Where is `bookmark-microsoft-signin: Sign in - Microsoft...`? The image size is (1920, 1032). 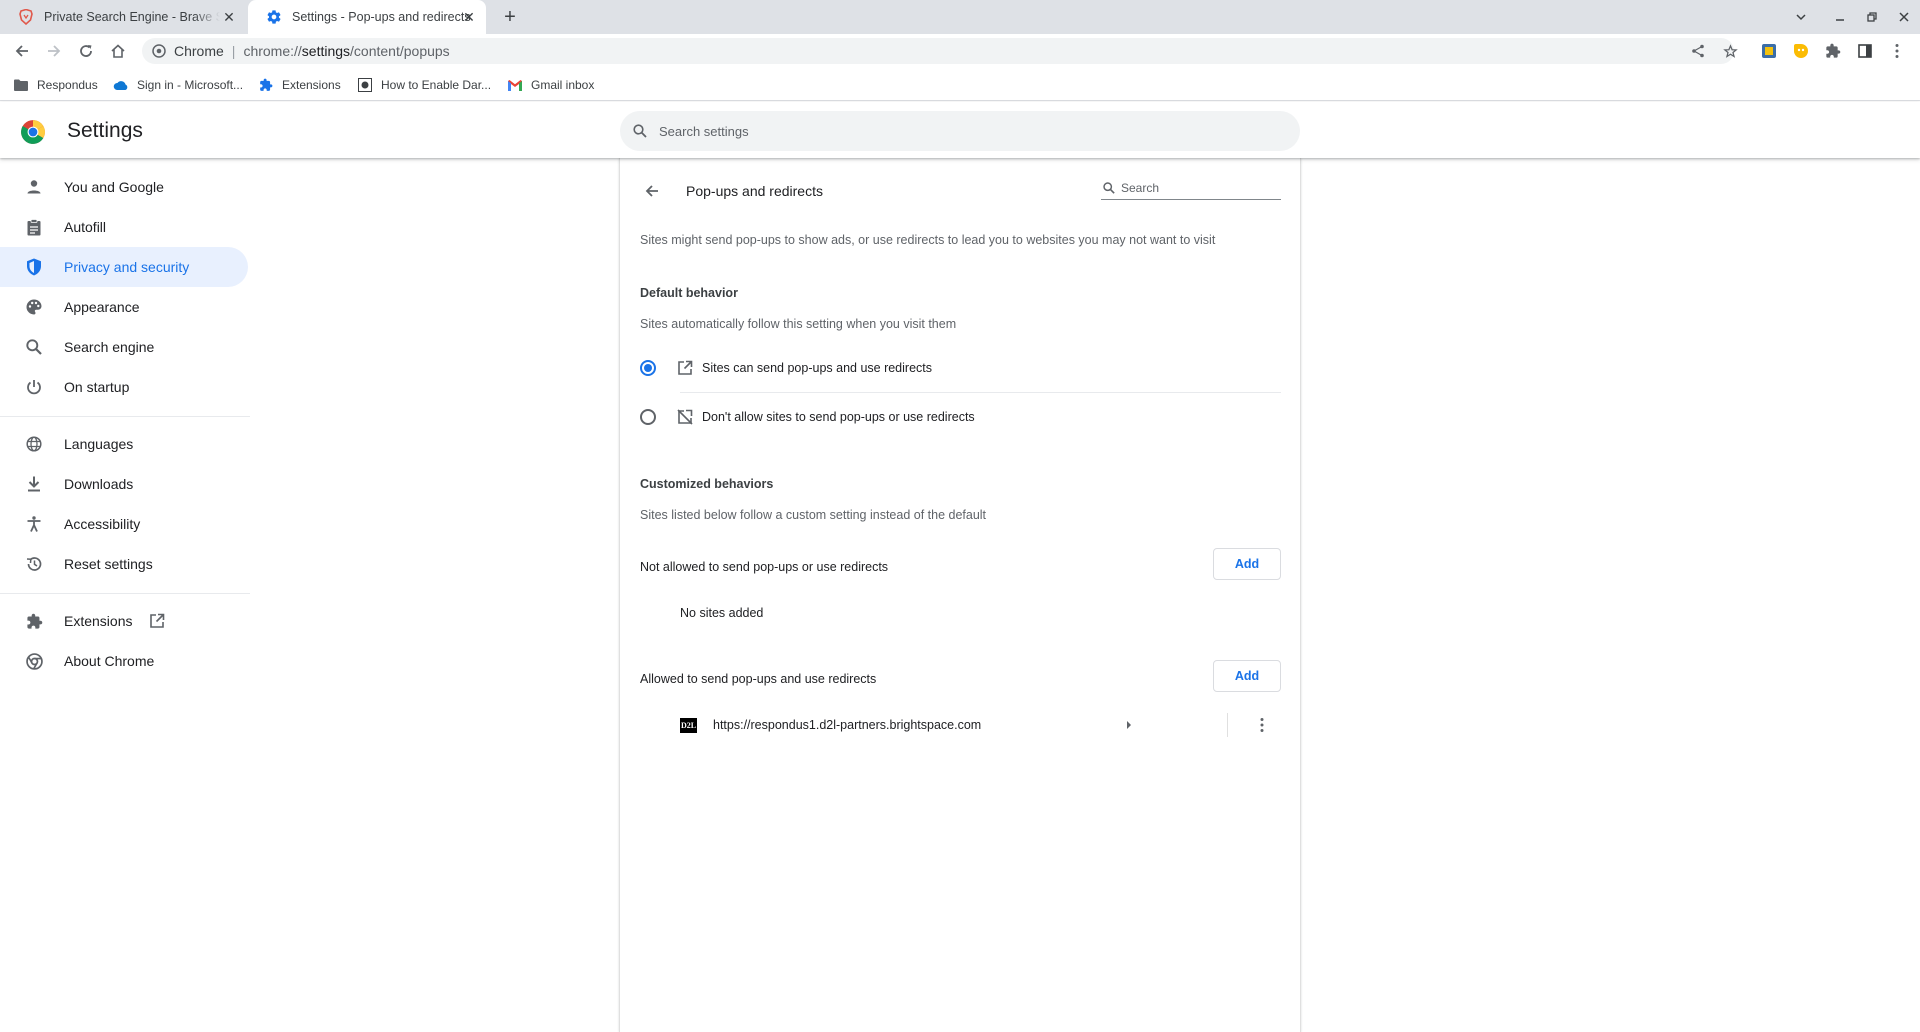 bookmark-microsoft-signin: Sign in - Microsoft... is located at coordinates (178, 85).